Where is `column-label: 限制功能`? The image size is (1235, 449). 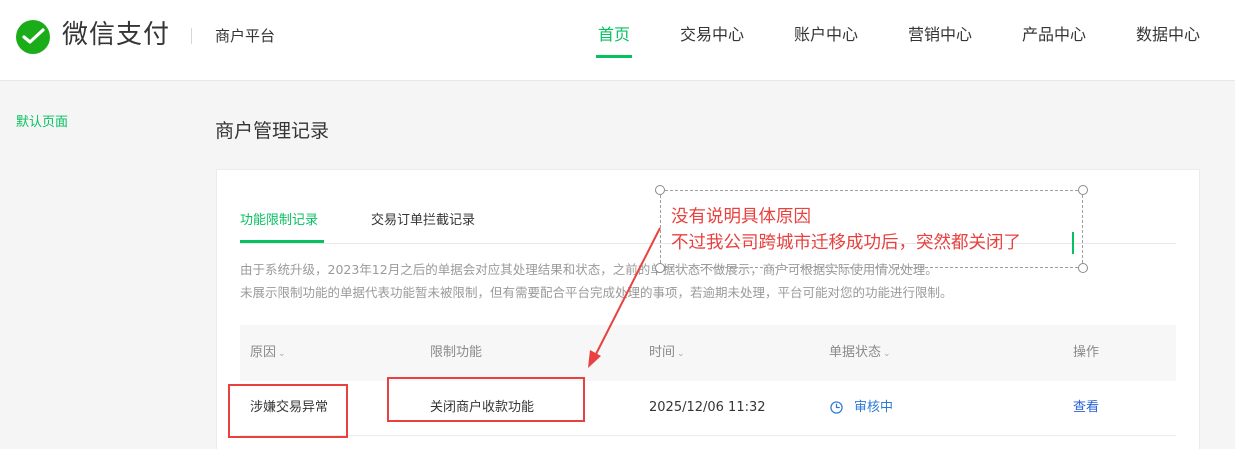 column-label: 限制功能 is located at coordinates (456, 352).